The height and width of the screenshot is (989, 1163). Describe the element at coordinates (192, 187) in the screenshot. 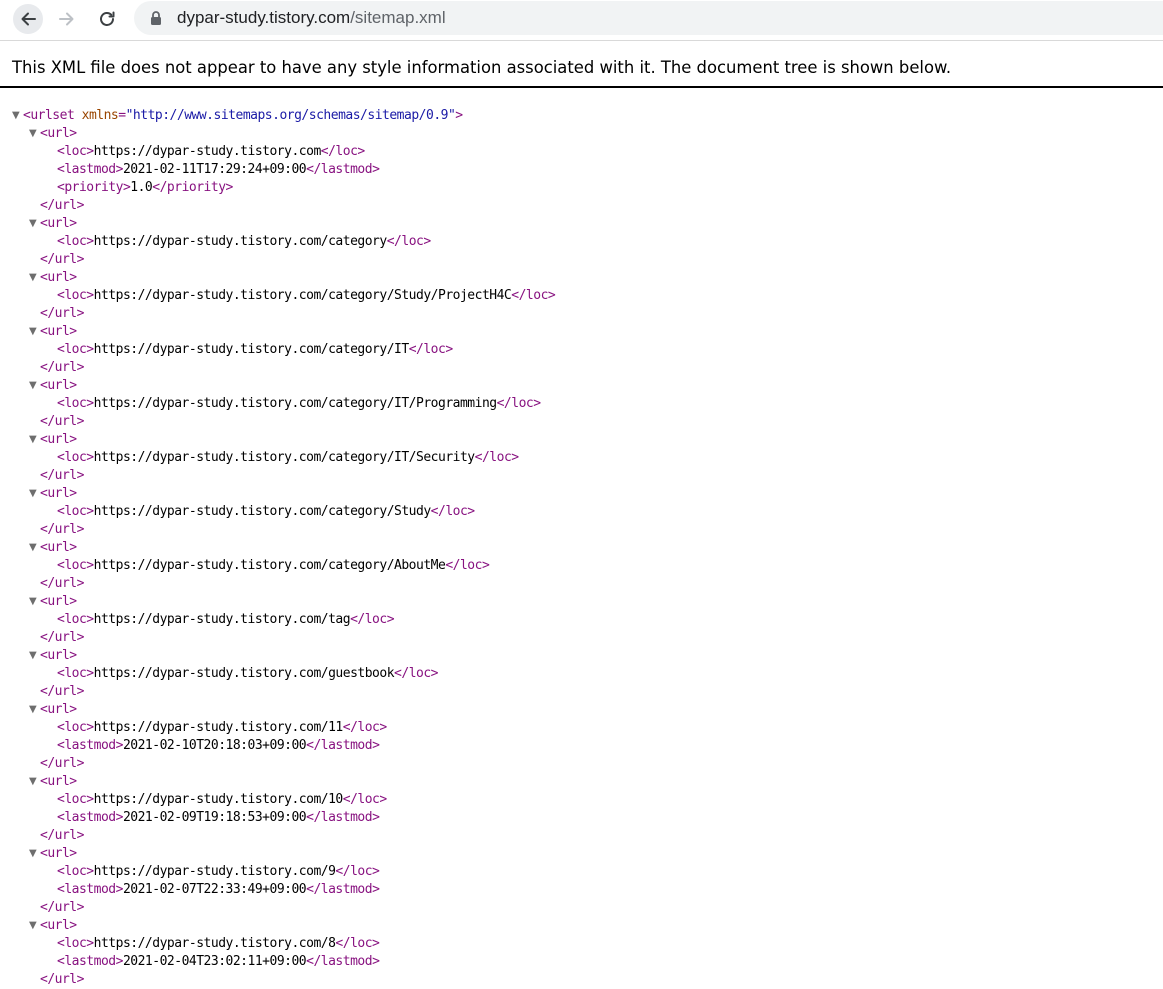

I see `priority-close-tag: </priority>` at that location.